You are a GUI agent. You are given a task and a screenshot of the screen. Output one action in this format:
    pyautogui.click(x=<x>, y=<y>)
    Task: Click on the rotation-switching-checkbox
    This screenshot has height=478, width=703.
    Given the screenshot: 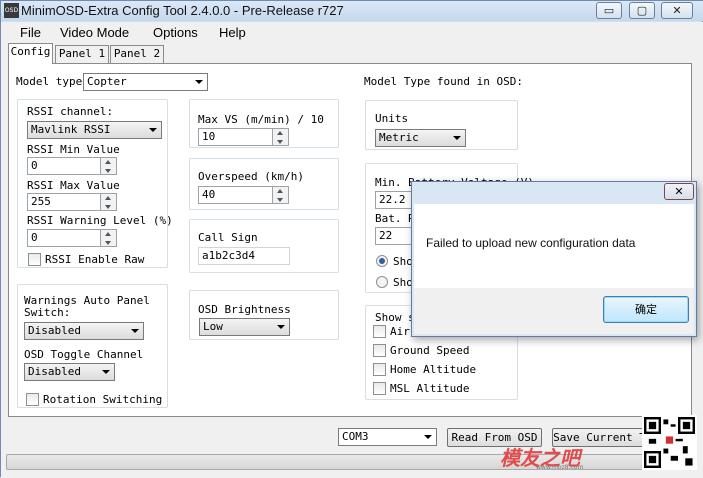 What is the action you would take?
    pyautogui.click(x=32, y=399)
    